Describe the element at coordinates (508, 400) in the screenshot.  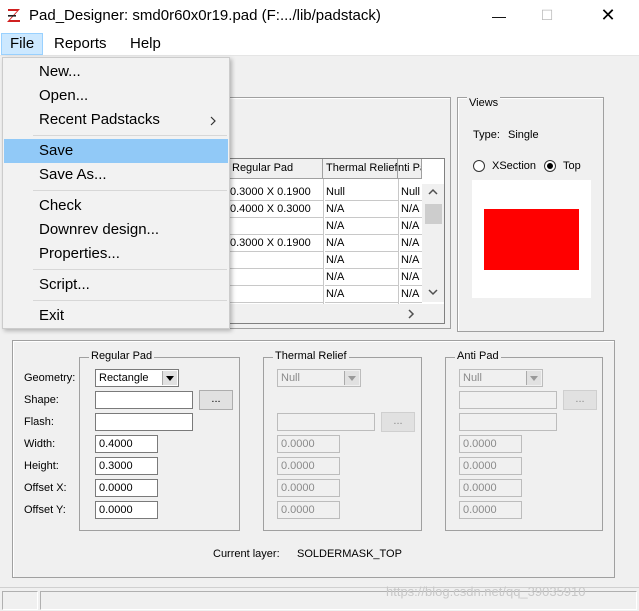
I see `anti-pad-shape-input` at that location.